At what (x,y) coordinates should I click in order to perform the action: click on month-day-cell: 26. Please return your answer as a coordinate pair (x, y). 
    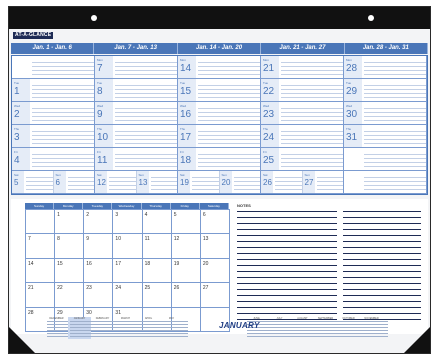
    Looking at the image, I should click on (186, 295).